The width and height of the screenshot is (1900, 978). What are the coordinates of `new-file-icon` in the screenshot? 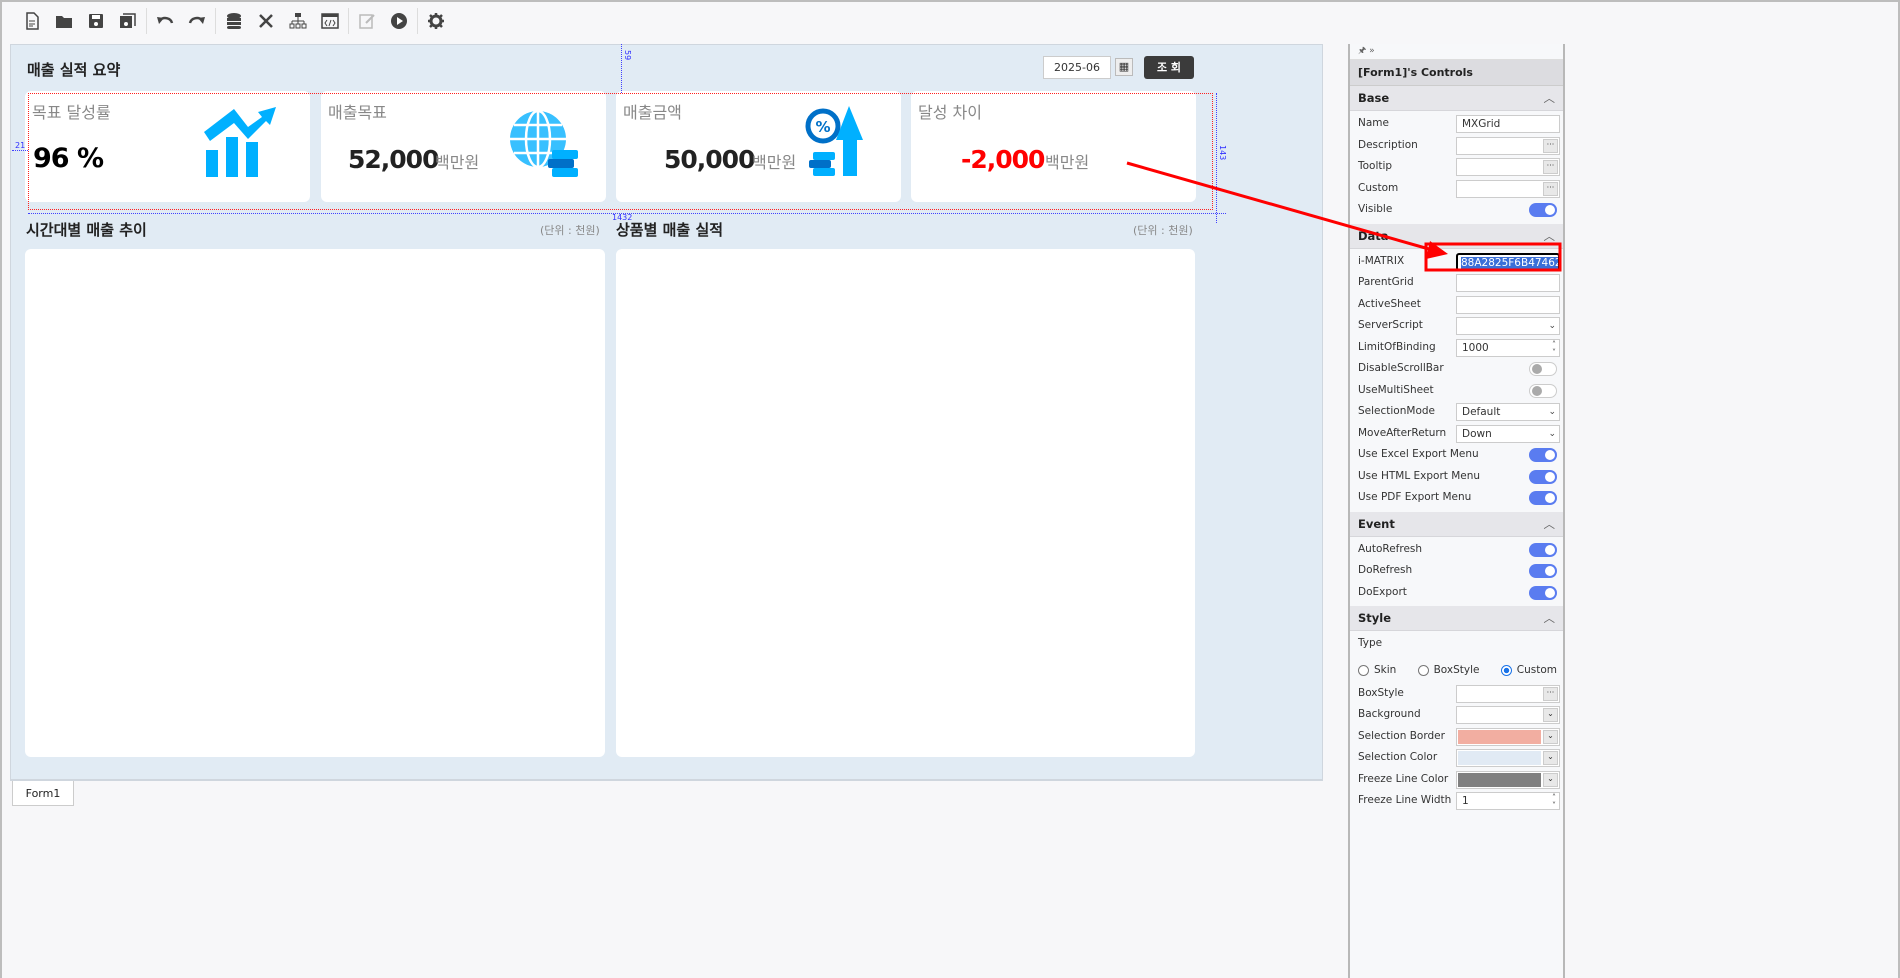 It's located at (32, 21).